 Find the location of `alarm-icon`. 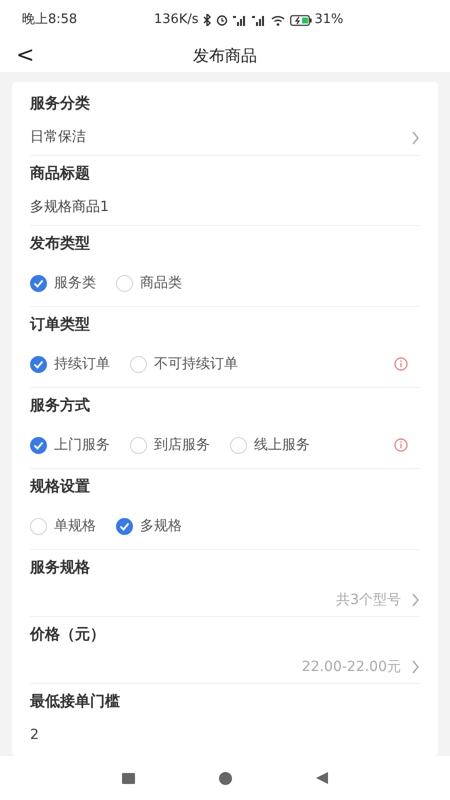

alarm-icon is located at coordinates (222, 20).